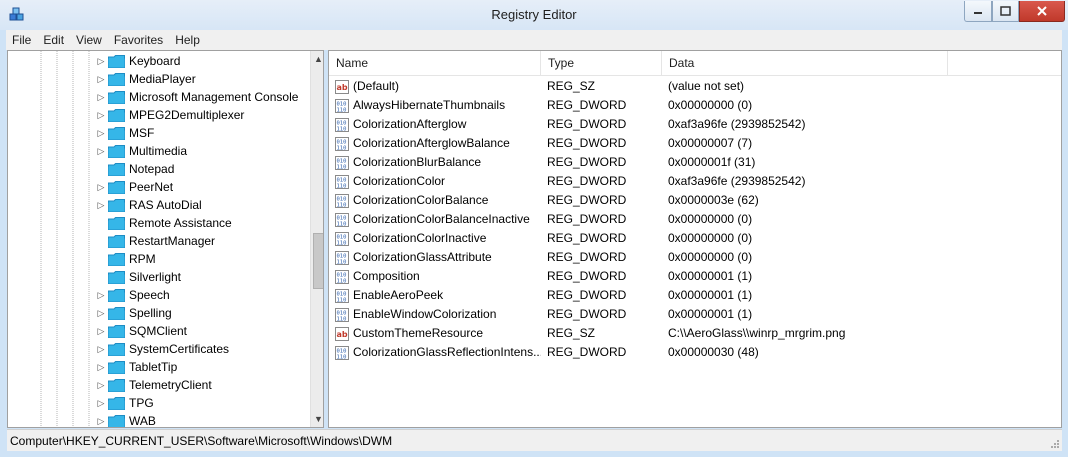 The height and width of the screenshot is (457, 1068). What do you see at coordinates (342, 86) in the screenshot?
I see `string-value-icon: ab` at bounding box center [342, 86].